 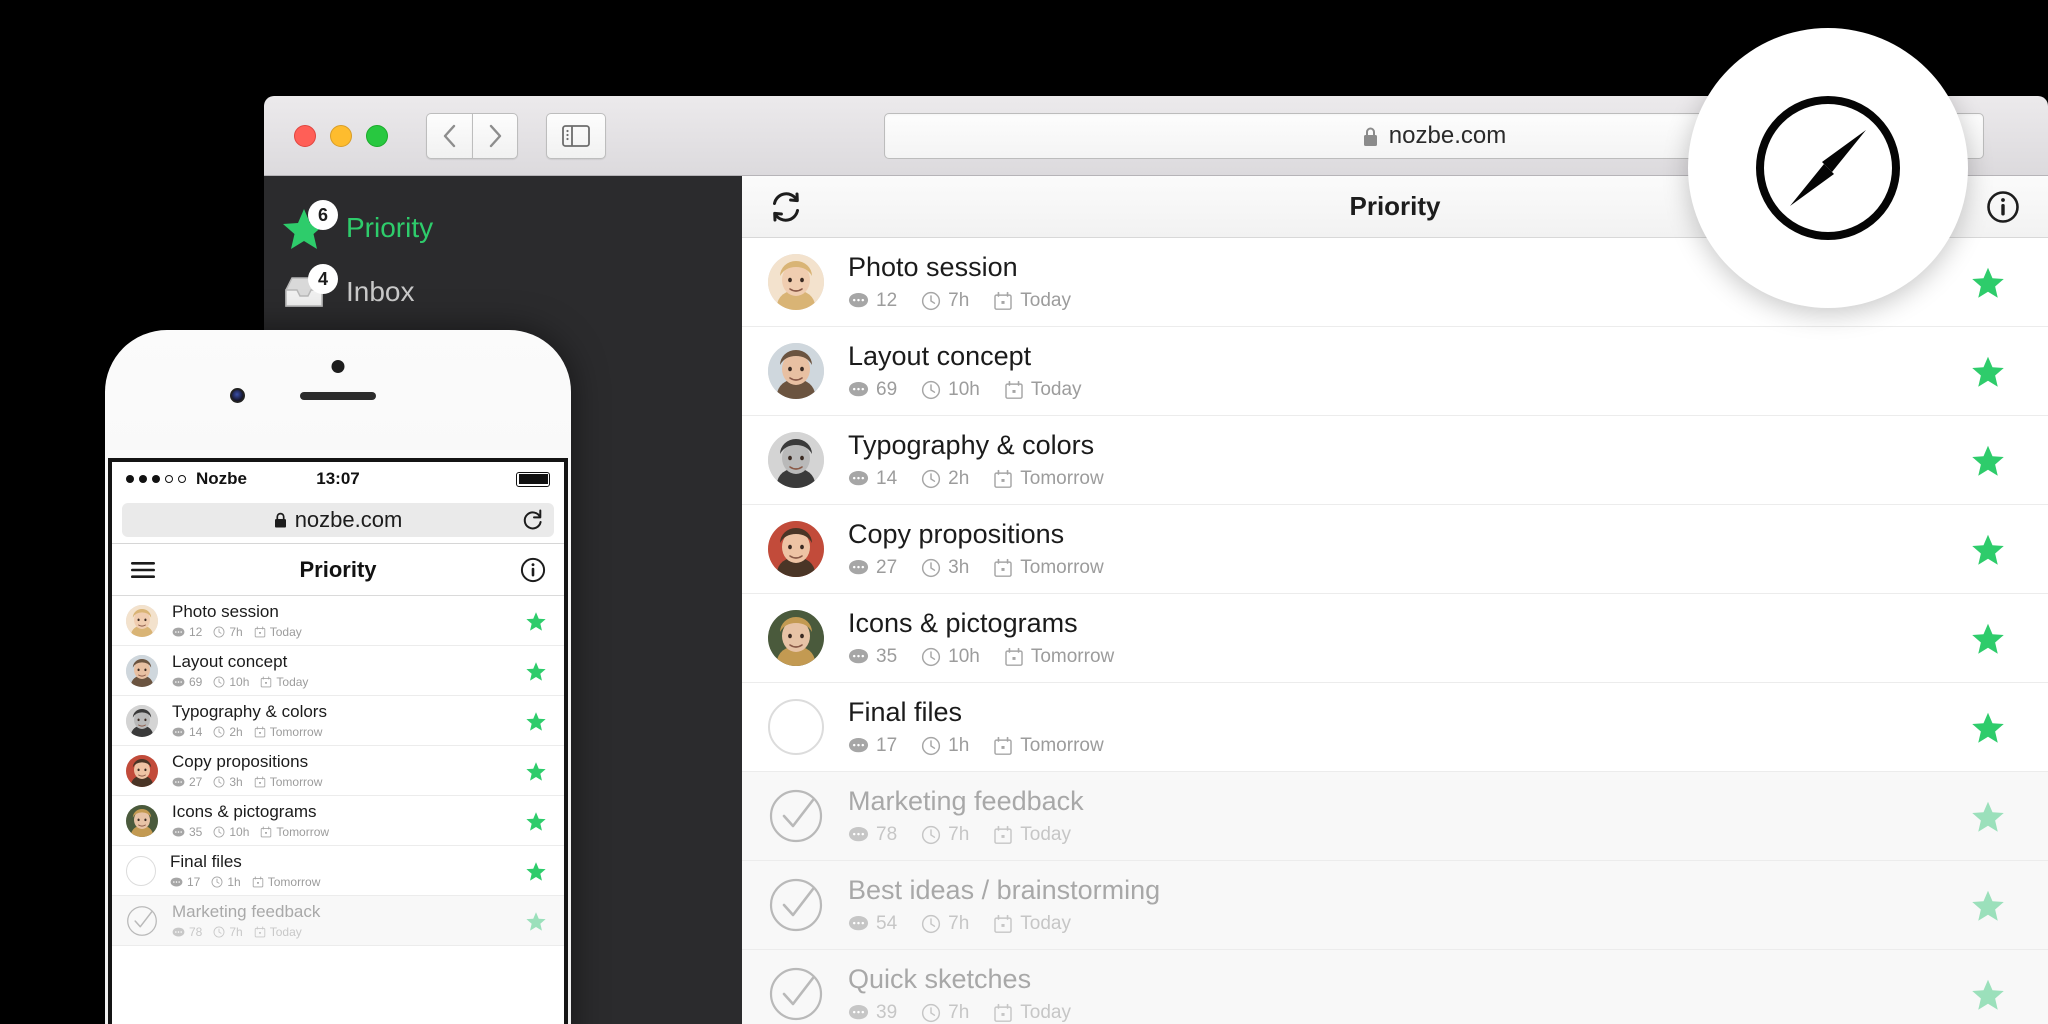 What do you see at coordinates (1395, 460) in the screenshot?
I see `task-row: Typography & colors 14 2h Tomorrow` at bounding box center [1395, 460].